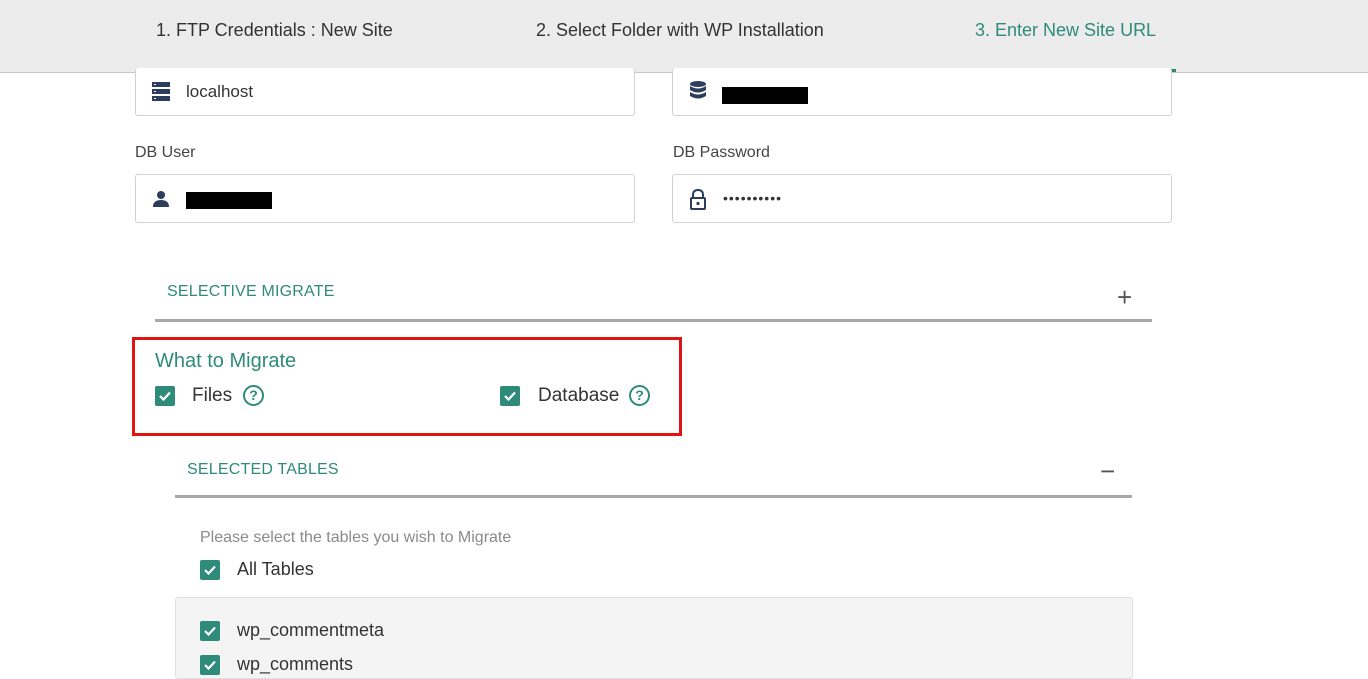 The height and width of the screenshot is (679, 1368). Describe the element at coordinates (753, 198) in the screenshot. I see `db-password-value: ••••••••••` at that location.